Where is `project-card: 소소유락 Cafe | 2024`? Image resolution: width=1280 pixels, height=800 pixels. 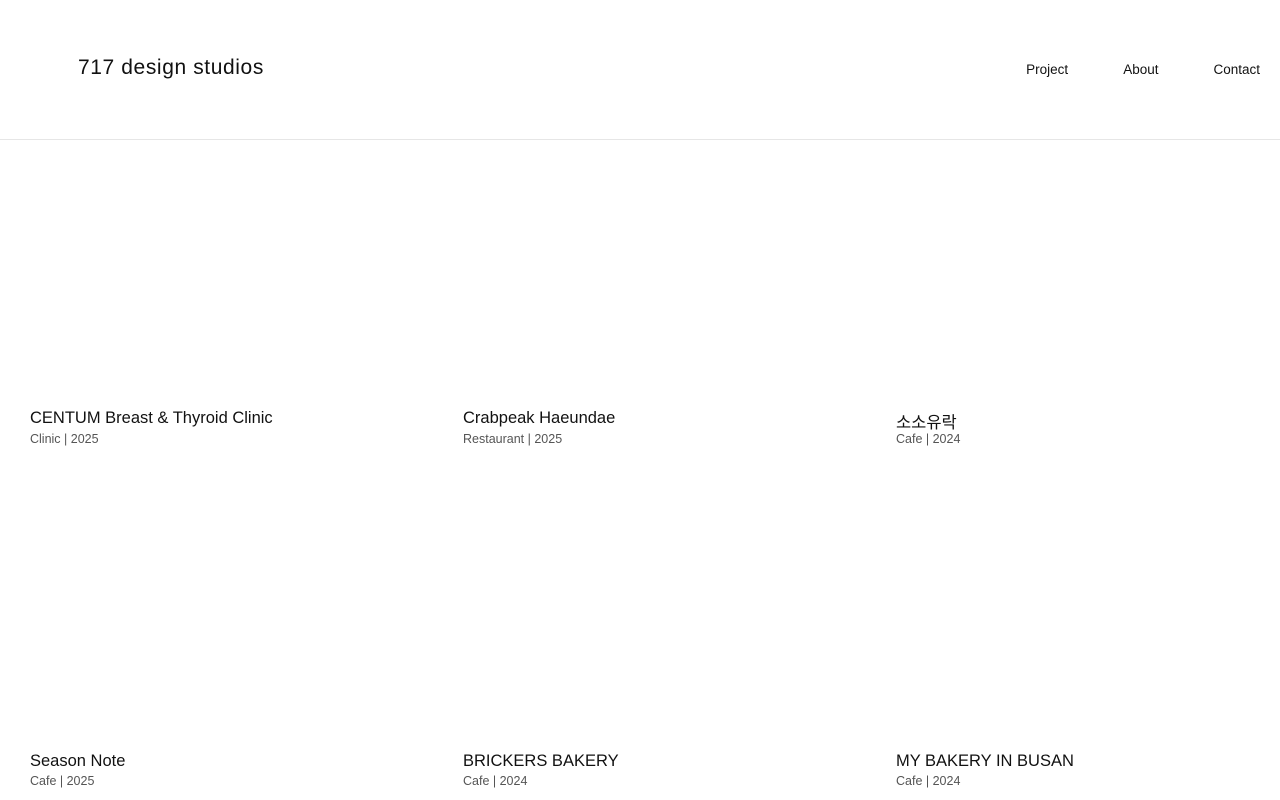
project-card: 소소유락 Cafe | 2024 is located at coordinates (1088, 296).